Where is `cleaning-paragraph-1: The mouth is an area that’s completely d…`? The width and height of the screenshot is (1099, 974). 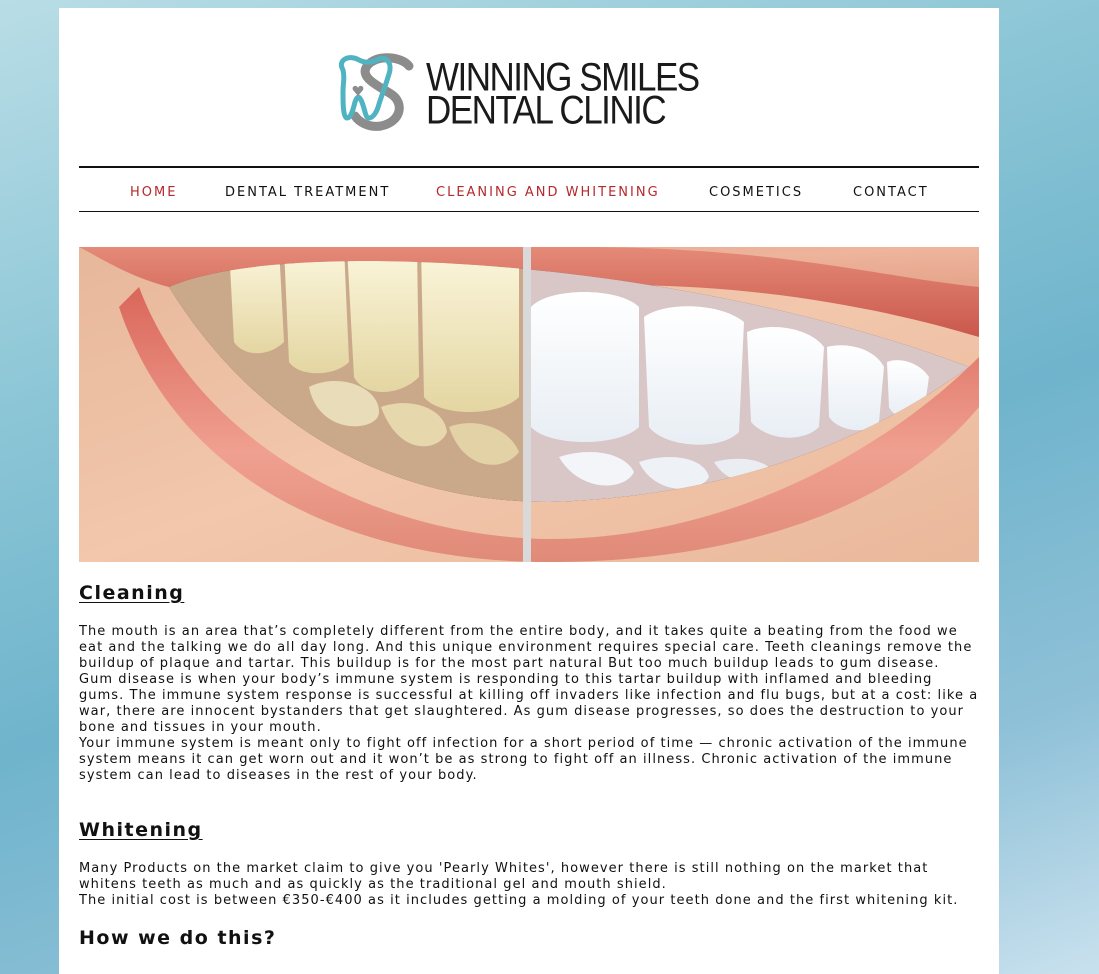 cleaning-paragraph-1: The mouth is an area that’s completely d… is located at coordinates (526, 647).